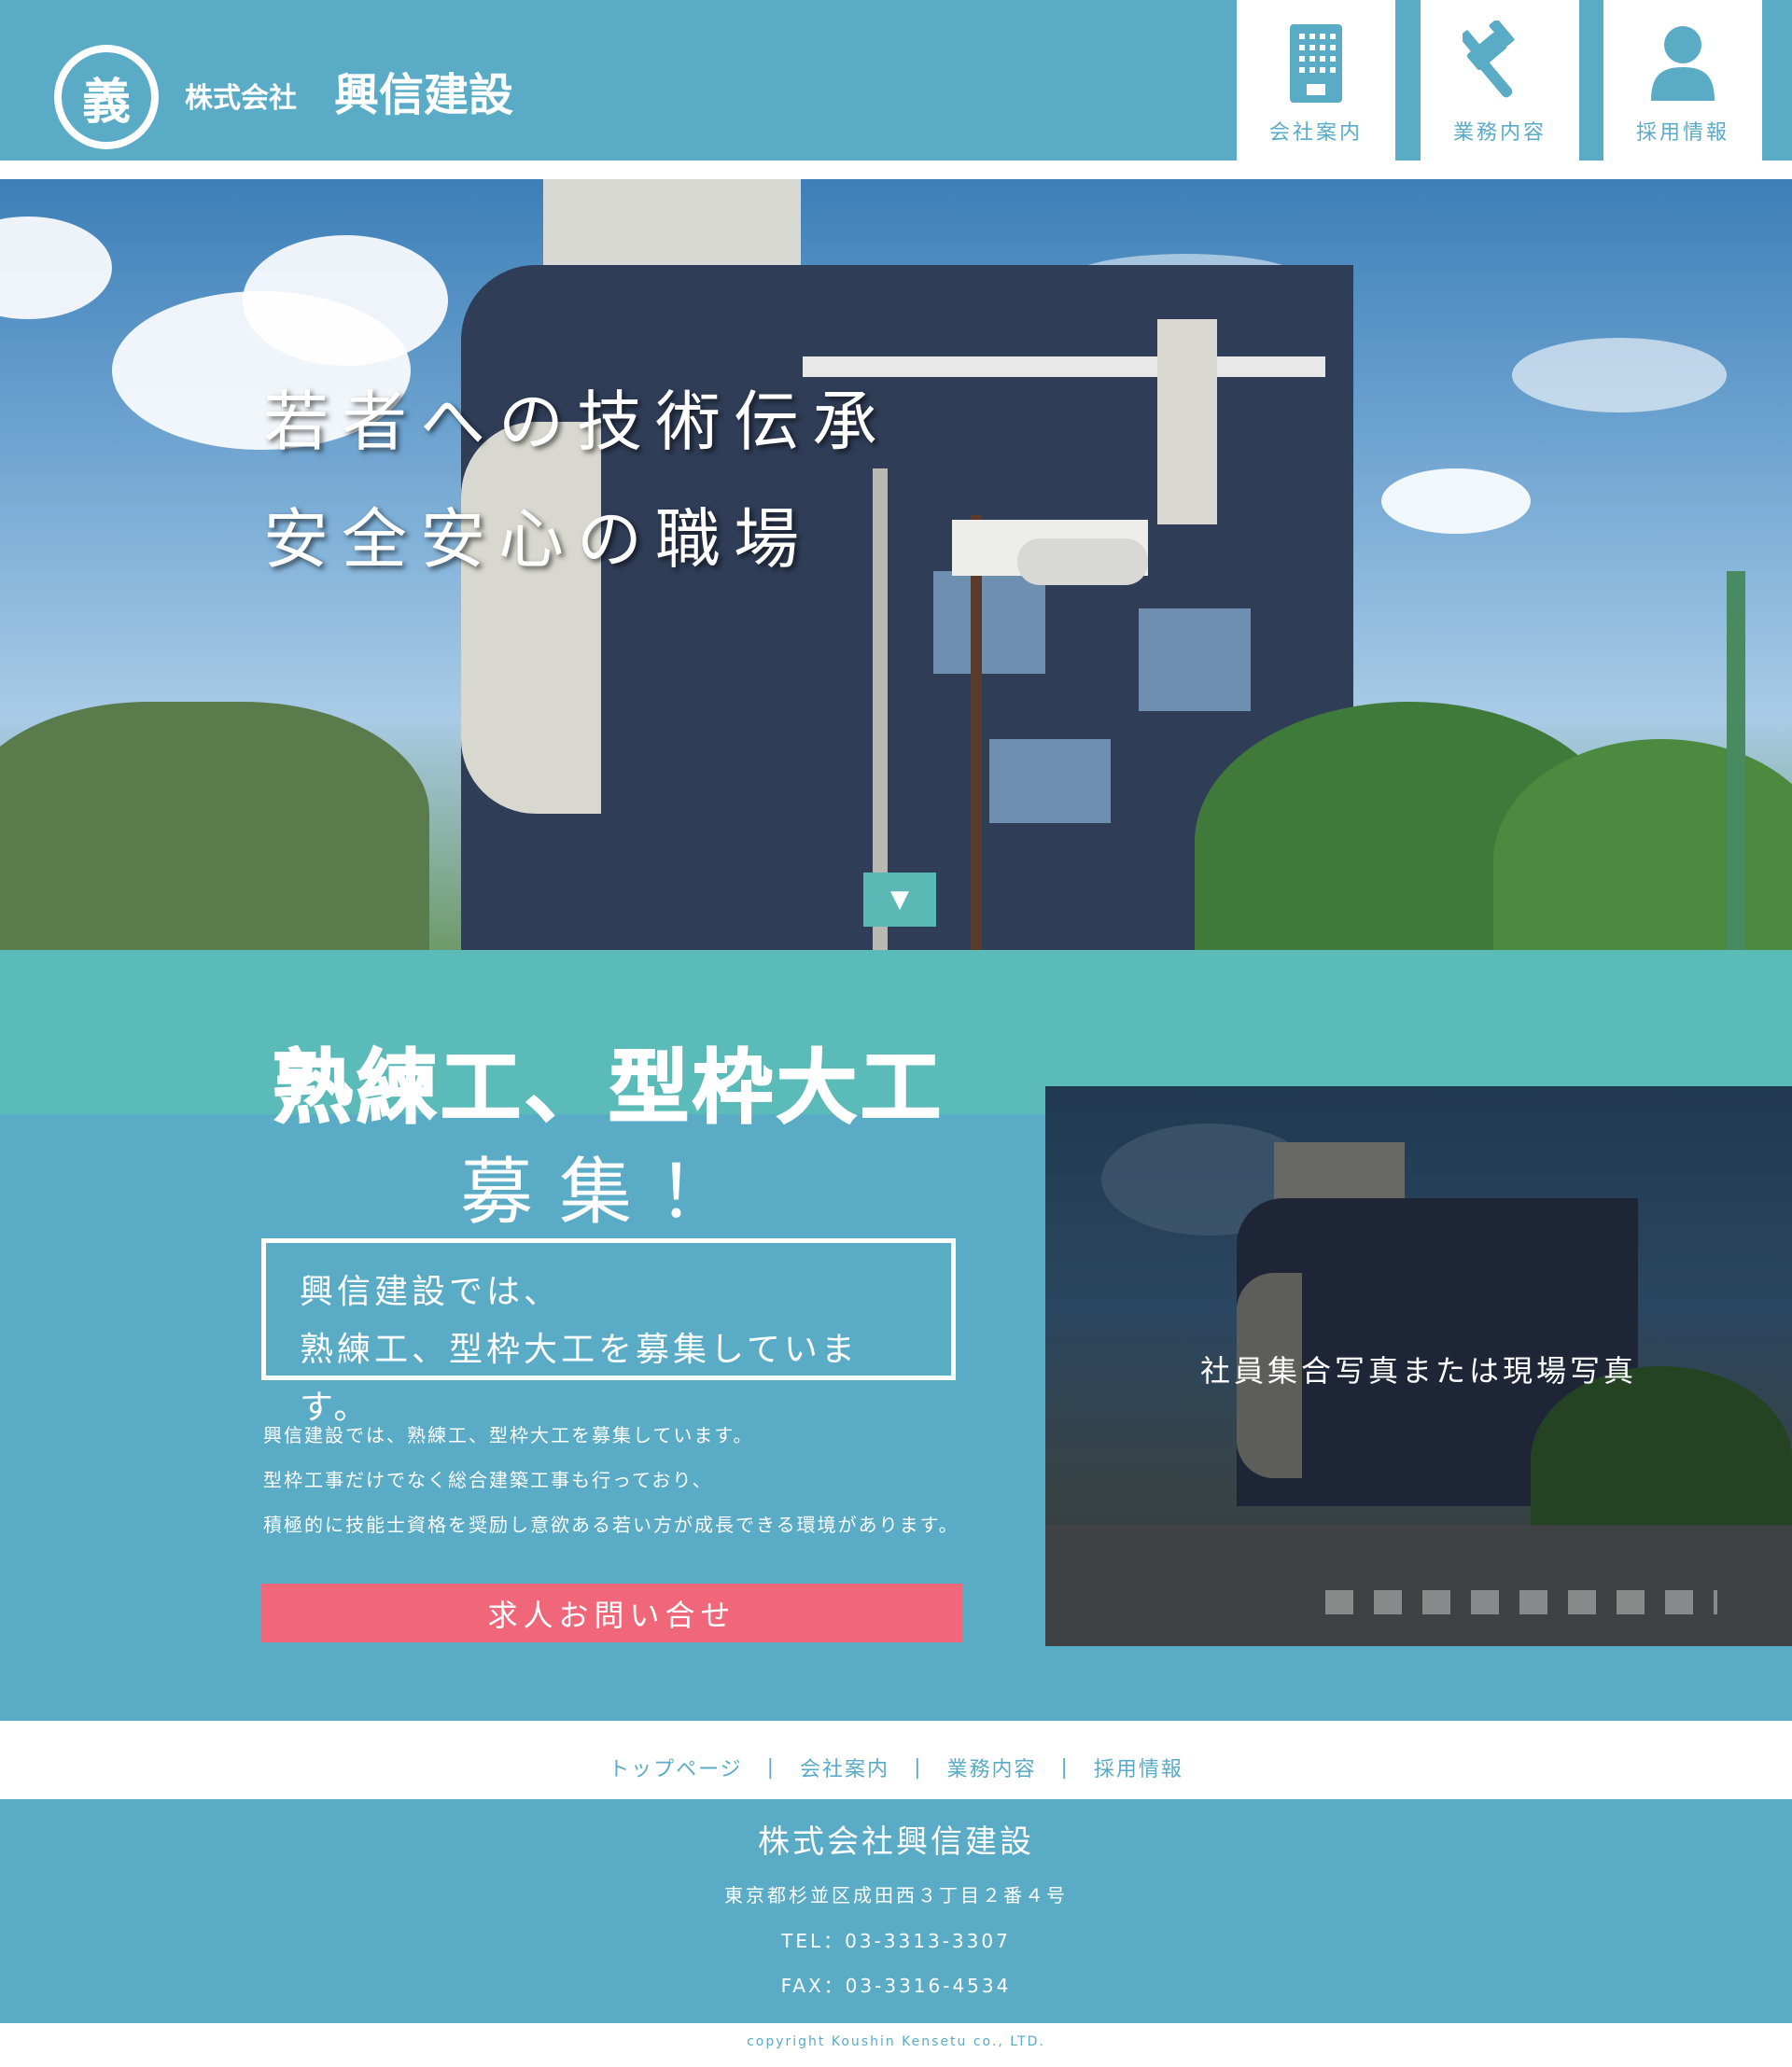 The width and height of the screenshot is (1792, 2067). Describe the element at coordinates (896, 170) in the screenshot. I see `header-divider` at that location.